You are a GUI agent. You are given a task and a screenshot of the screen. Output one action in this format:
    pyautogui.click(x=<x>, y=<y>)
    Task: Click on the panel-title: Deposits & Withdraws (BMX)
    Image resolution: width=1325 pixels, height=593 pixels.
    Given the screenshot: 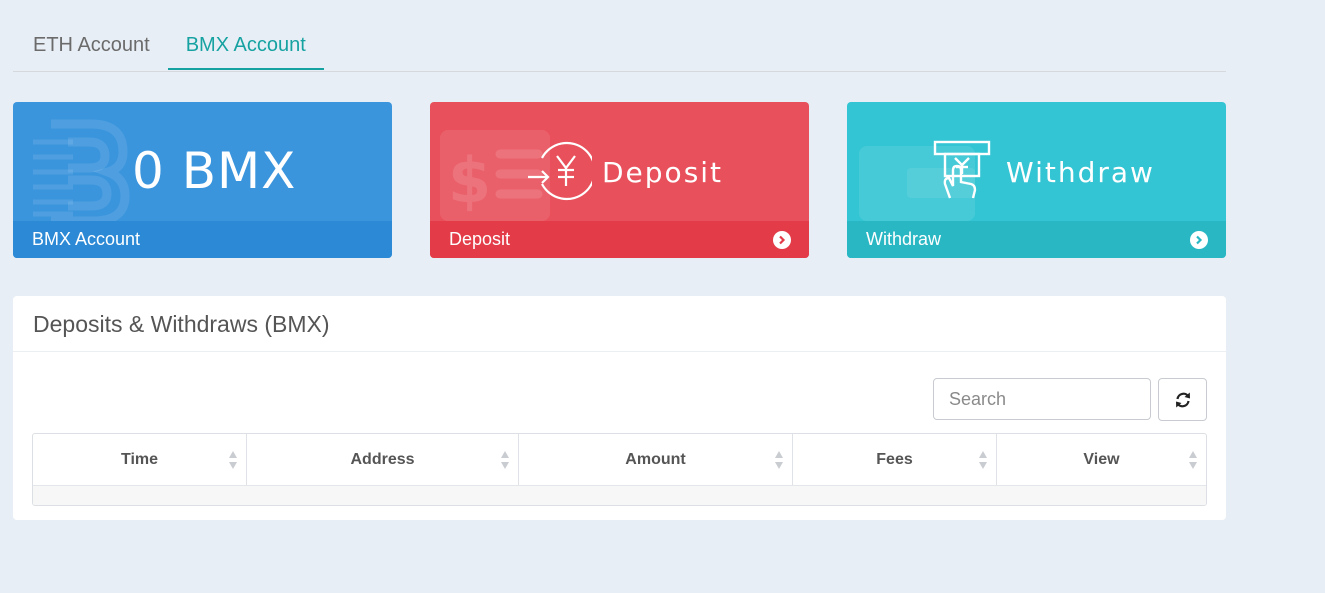 What is the action you would take?
    pyautogui.click(x=619, y=324)
    